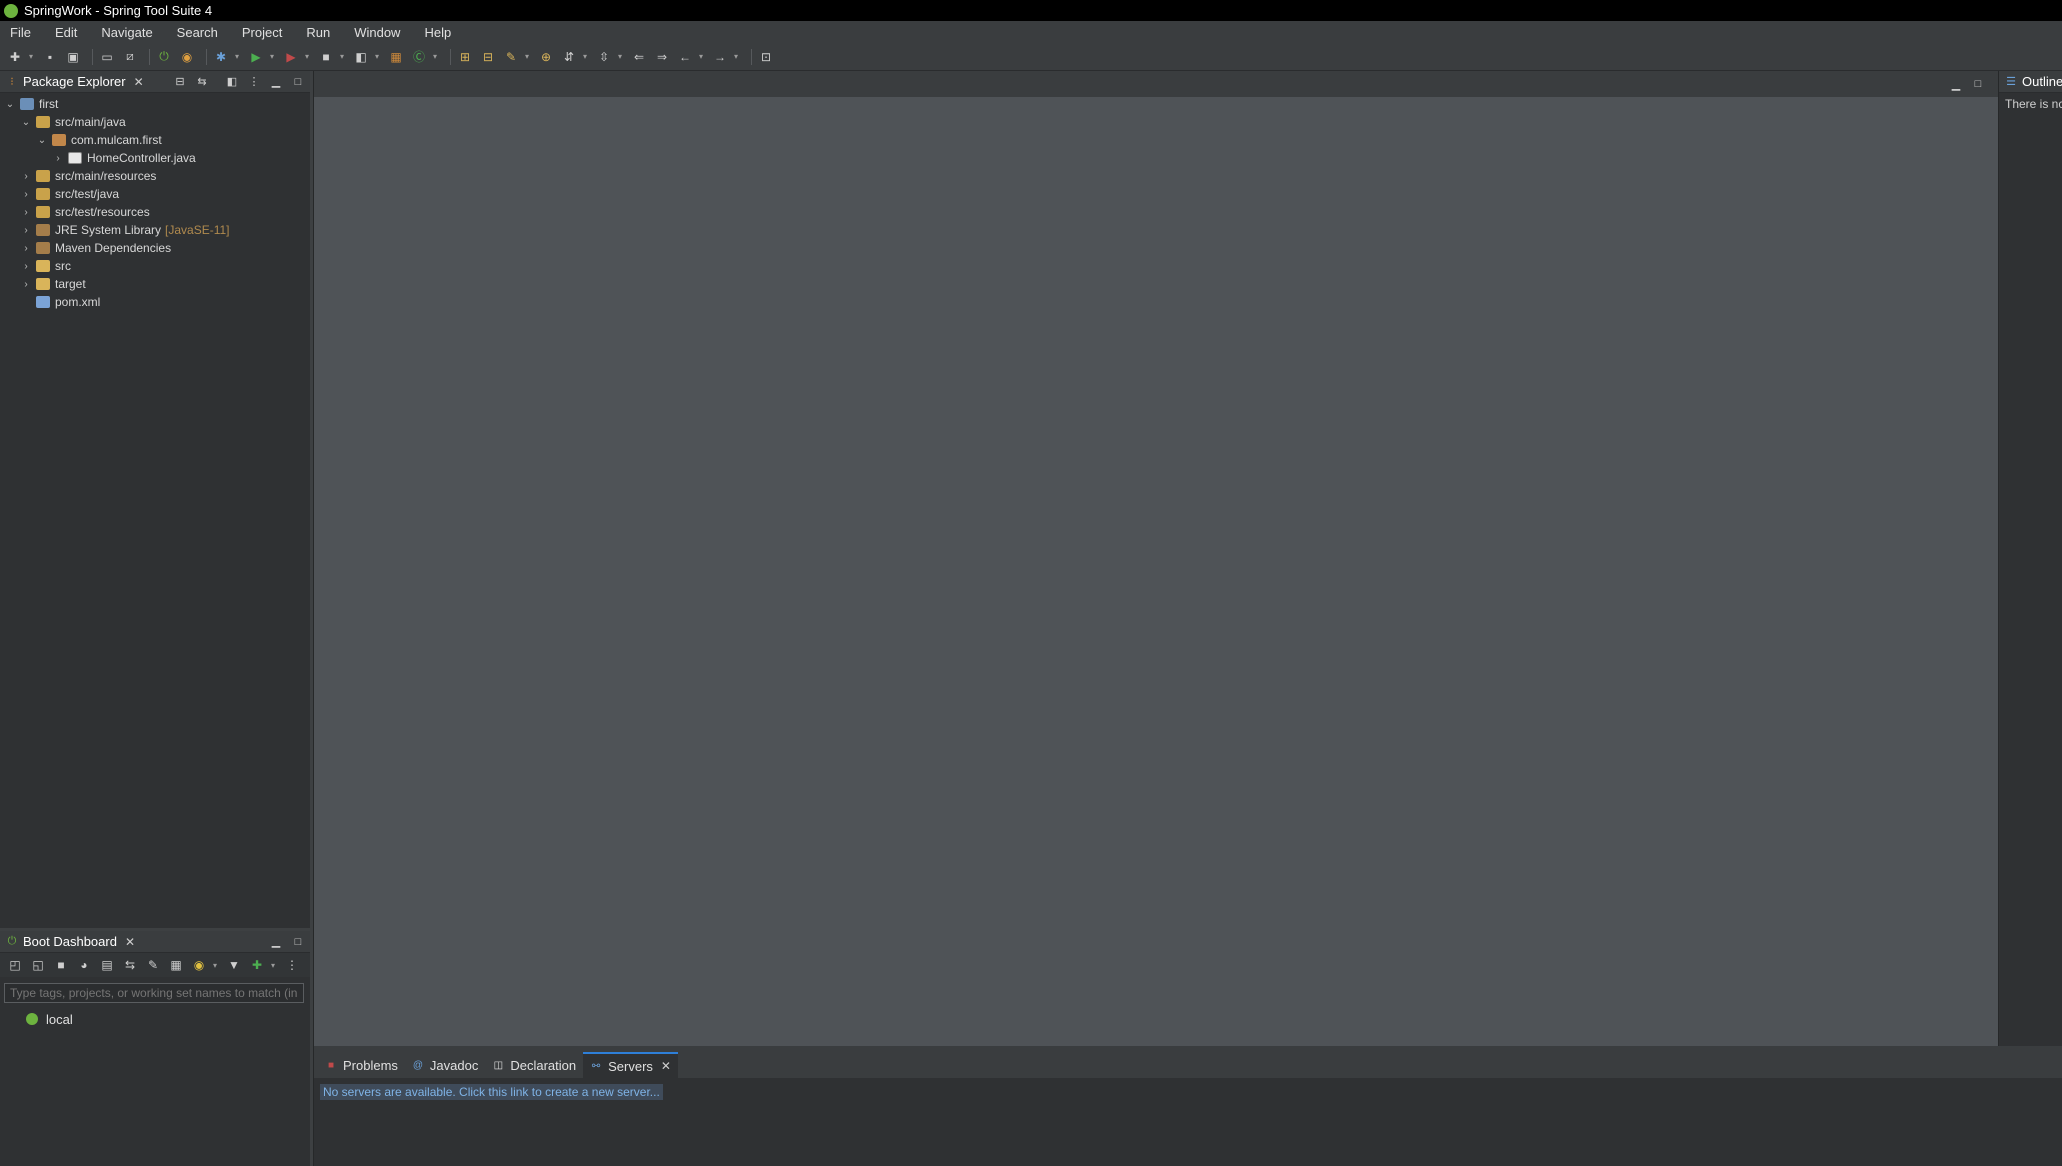 This screenshot has height=1166, width=2062. Describe the element at coordinates (155, 194) in the screenshot. I see `tree-item: › src/test/java` at that location.